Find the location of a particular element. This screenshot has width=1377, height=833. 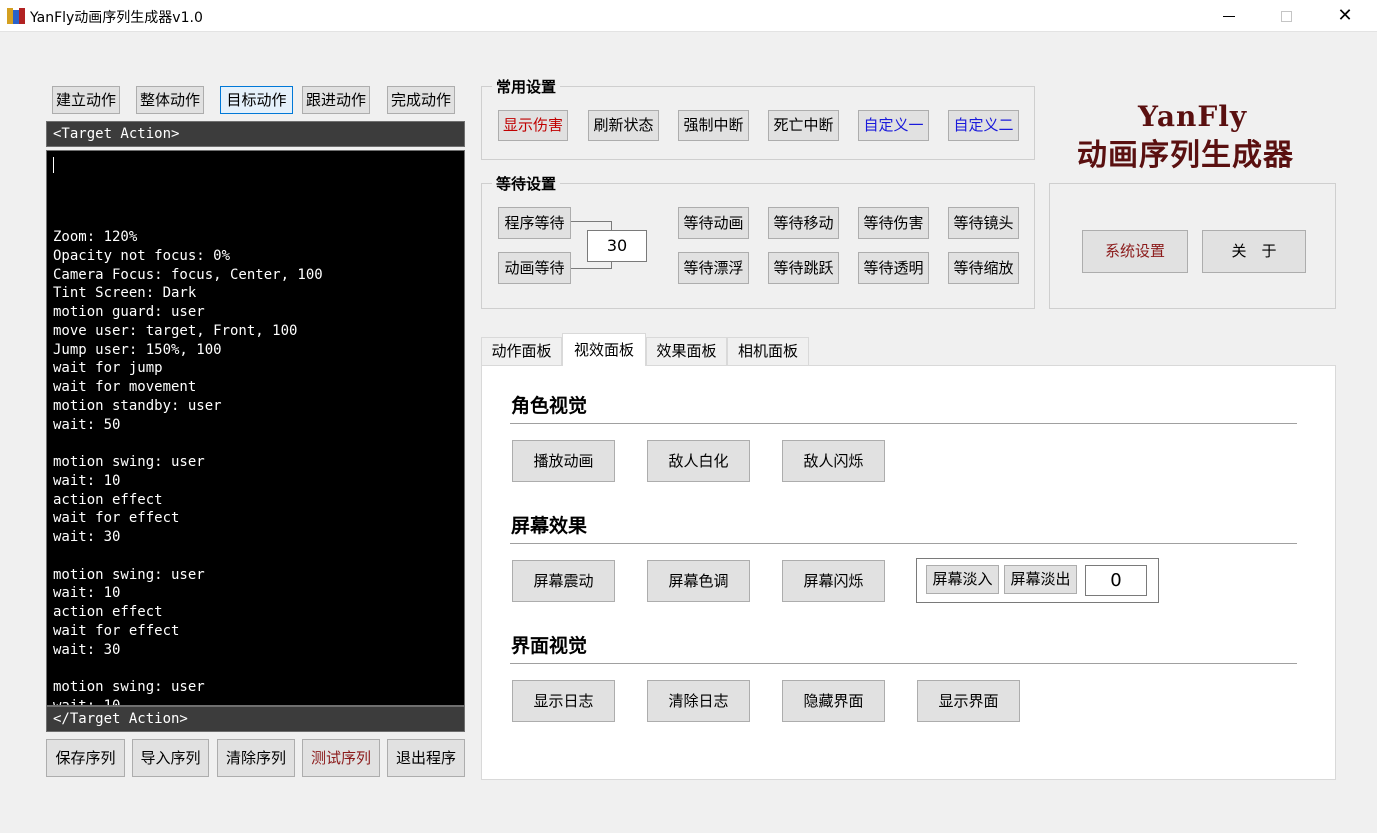

test-sequence-button: 测试序列 is located at coordinates (341, 758).